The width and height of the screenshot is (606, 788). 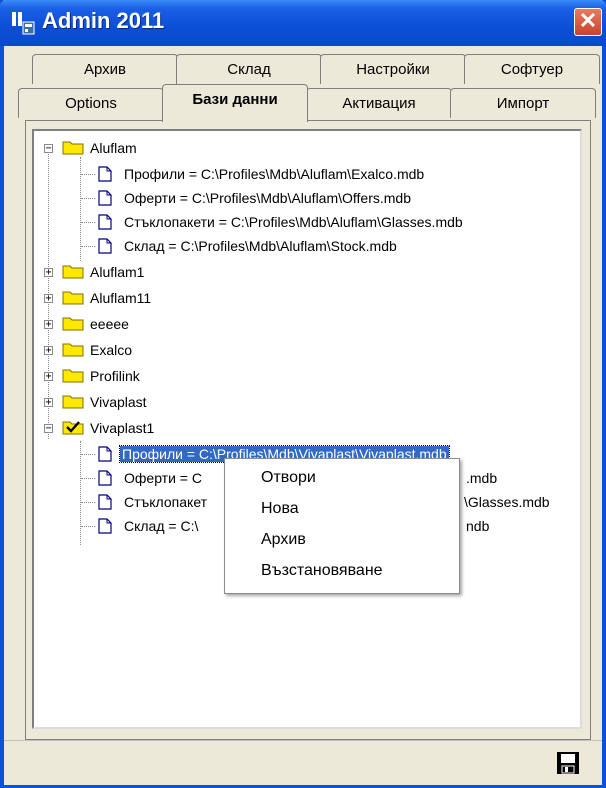 I want to click on close-button: ✕, so click(x=588, y=22).